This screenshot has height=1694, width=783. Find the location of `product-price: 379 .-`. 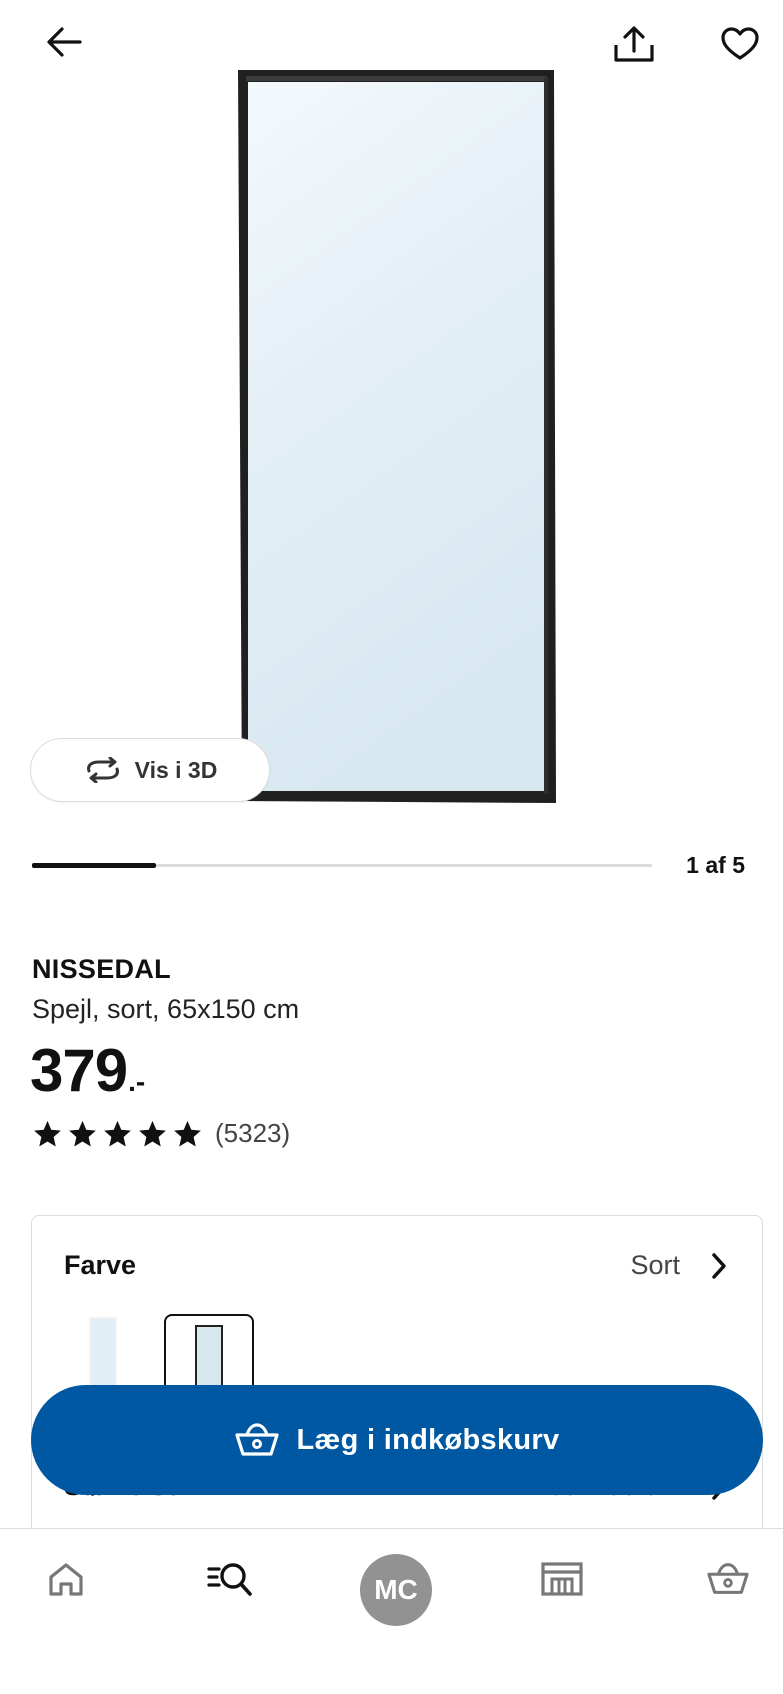

product-price: 379 .- is located at coordinates (87, 1070).